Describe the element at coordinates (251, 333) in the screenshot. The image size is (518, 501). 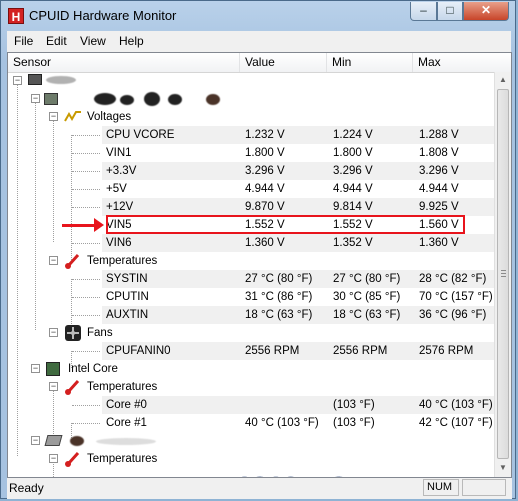
I see `tree-row-fans: − Fans` at that location.